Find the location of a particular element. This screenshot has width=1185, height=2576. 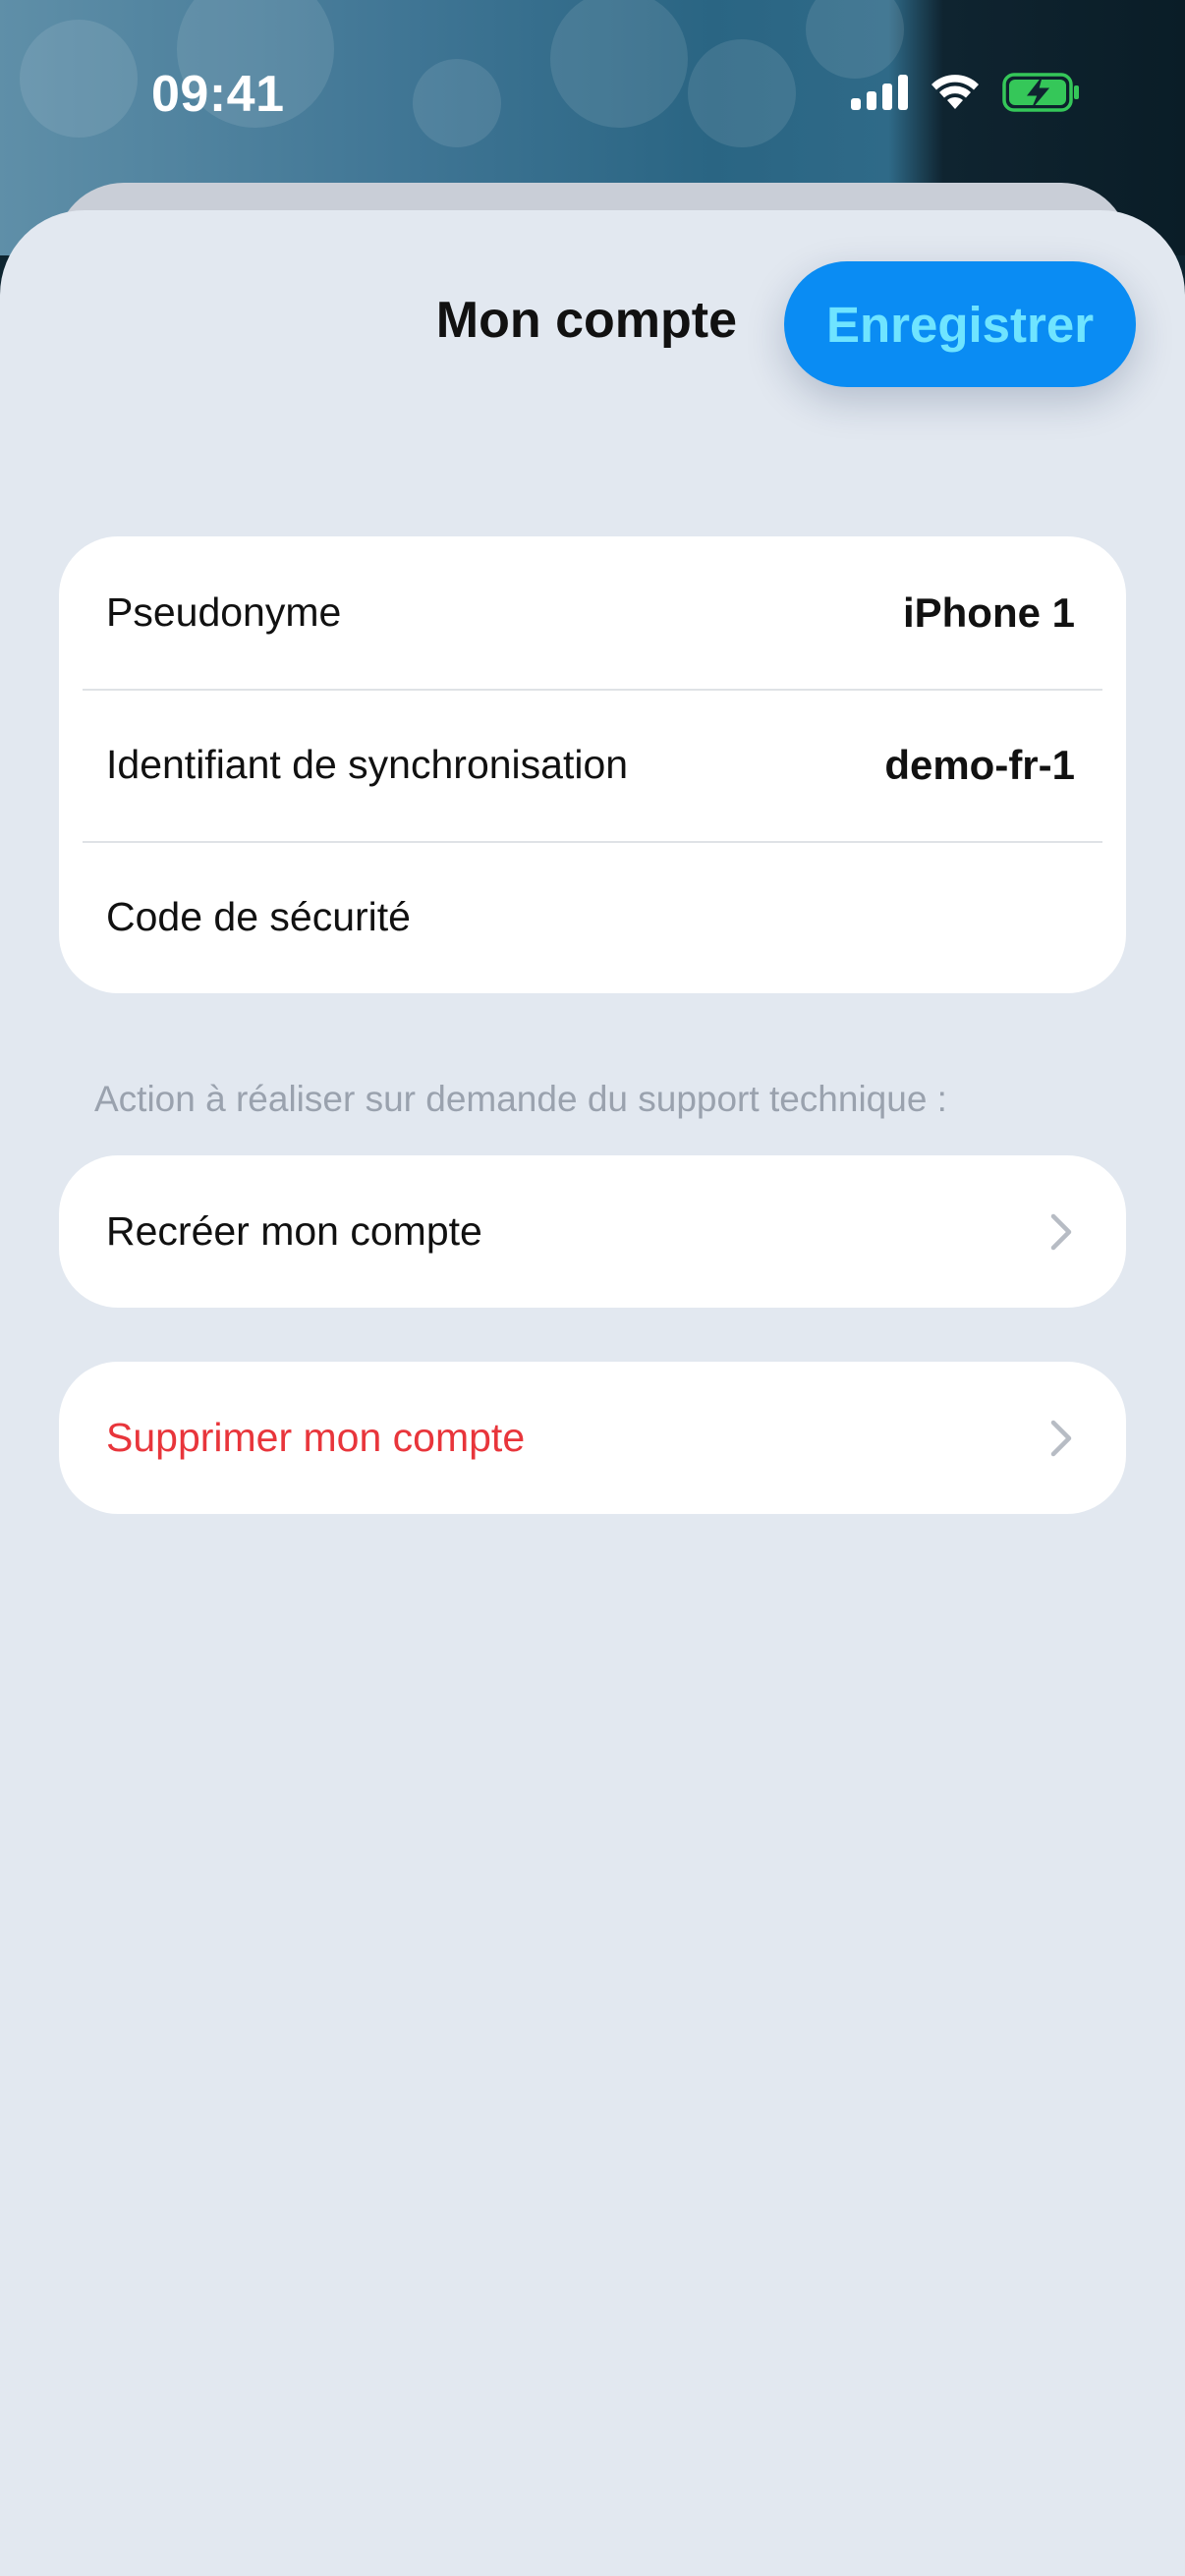

save-button: Enregistrer is located at coordinates (960, 324).